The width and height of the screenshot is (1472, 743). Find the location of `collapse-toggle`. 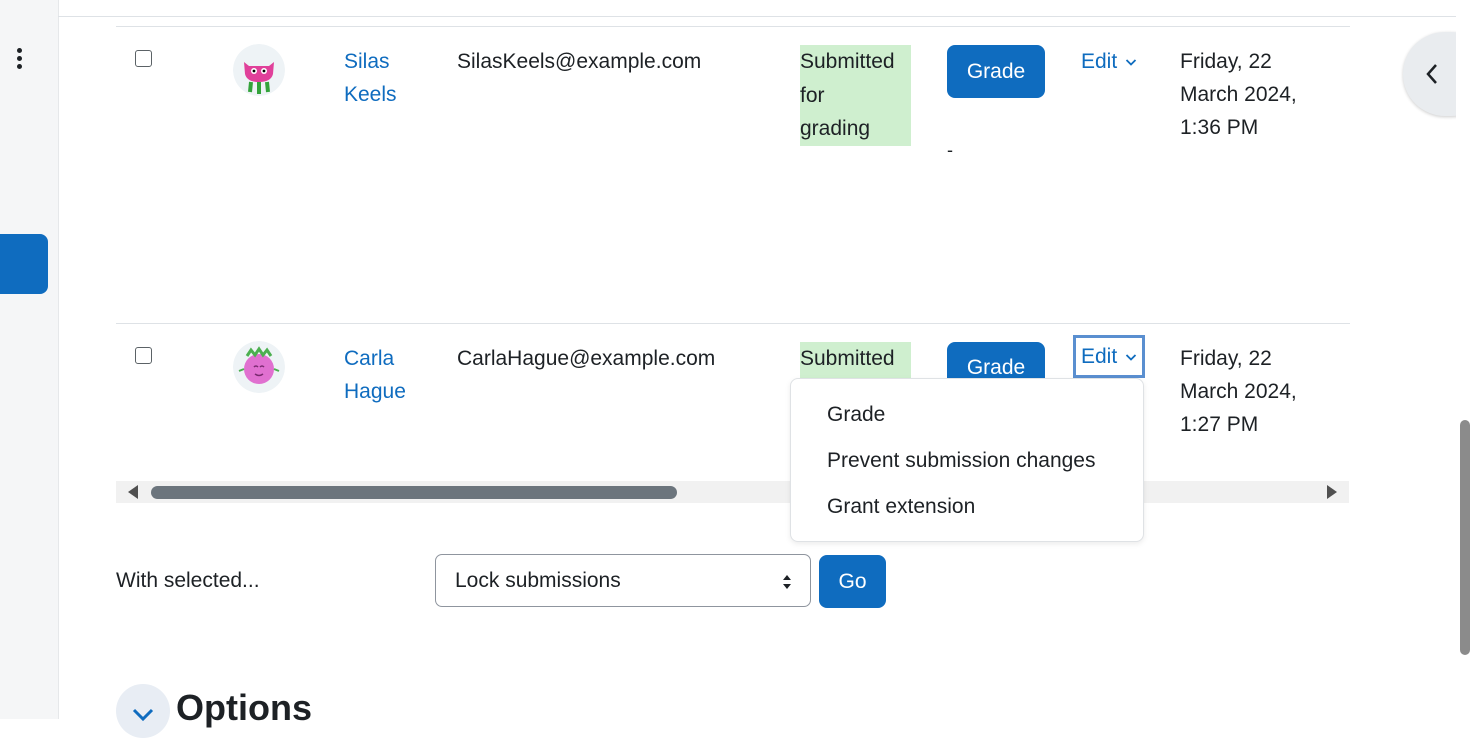

collapse-toggle is located at coordinates (143, 711).